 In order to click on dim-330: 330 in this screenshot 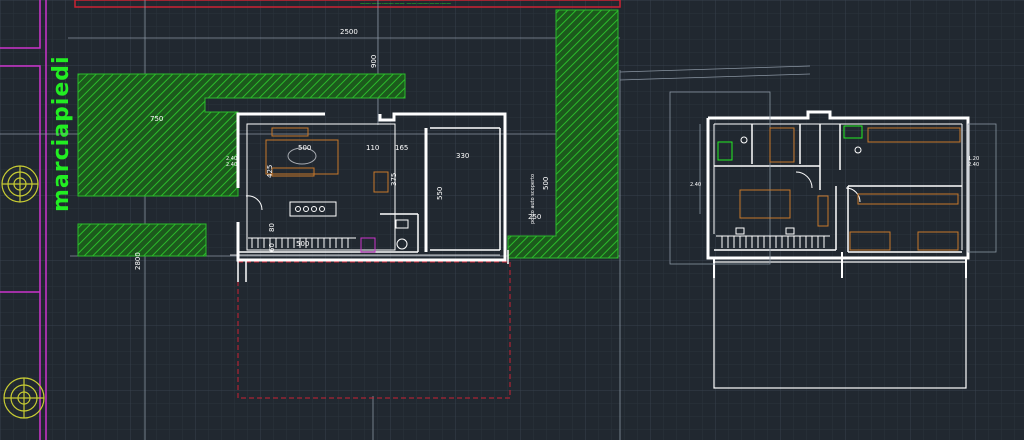, I will do `click(462, 156)`.